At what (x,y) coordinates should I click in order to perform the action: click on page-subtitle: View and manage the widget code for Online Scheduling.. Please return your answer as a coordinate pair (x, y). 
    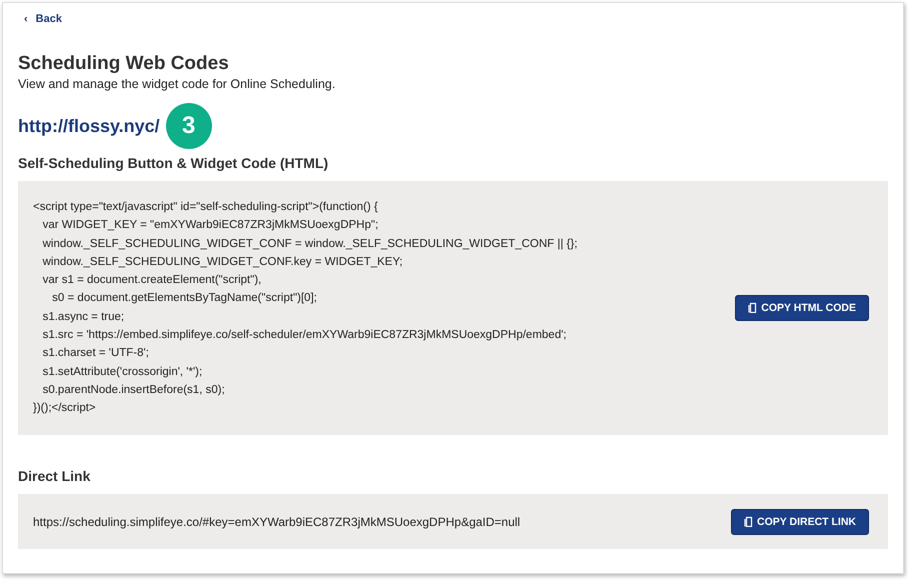
    Looking at the image, I should click on (177, 84).